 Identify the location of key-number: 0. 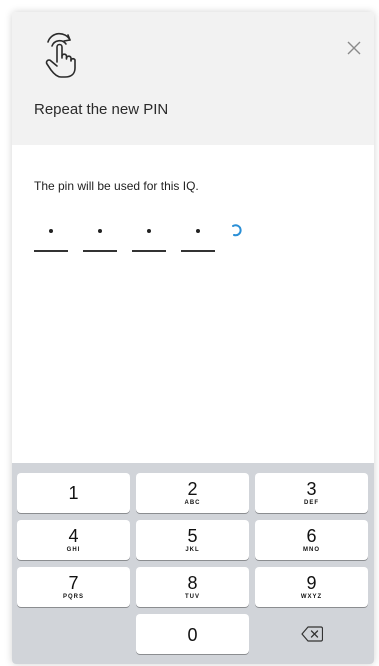
(192, 635).